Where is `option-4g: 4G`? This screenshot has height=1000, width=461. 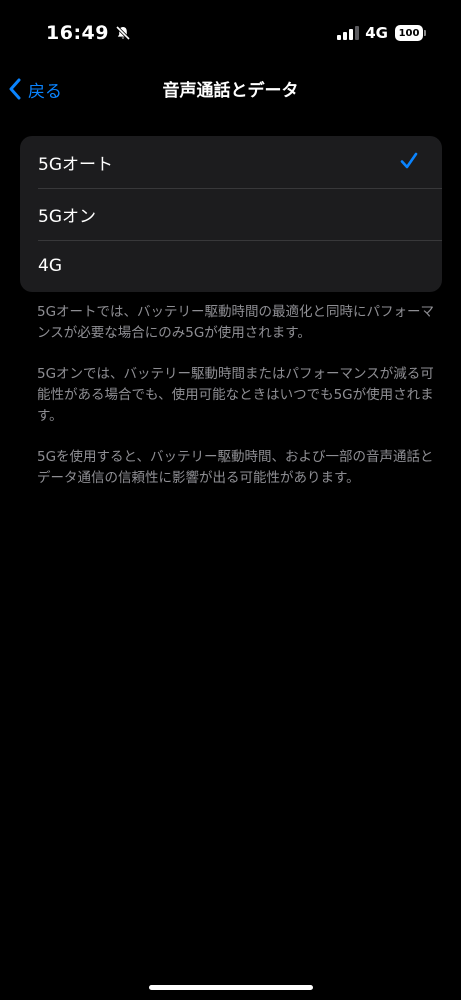 option-4g: 4G is located at coordinates (231, 266).